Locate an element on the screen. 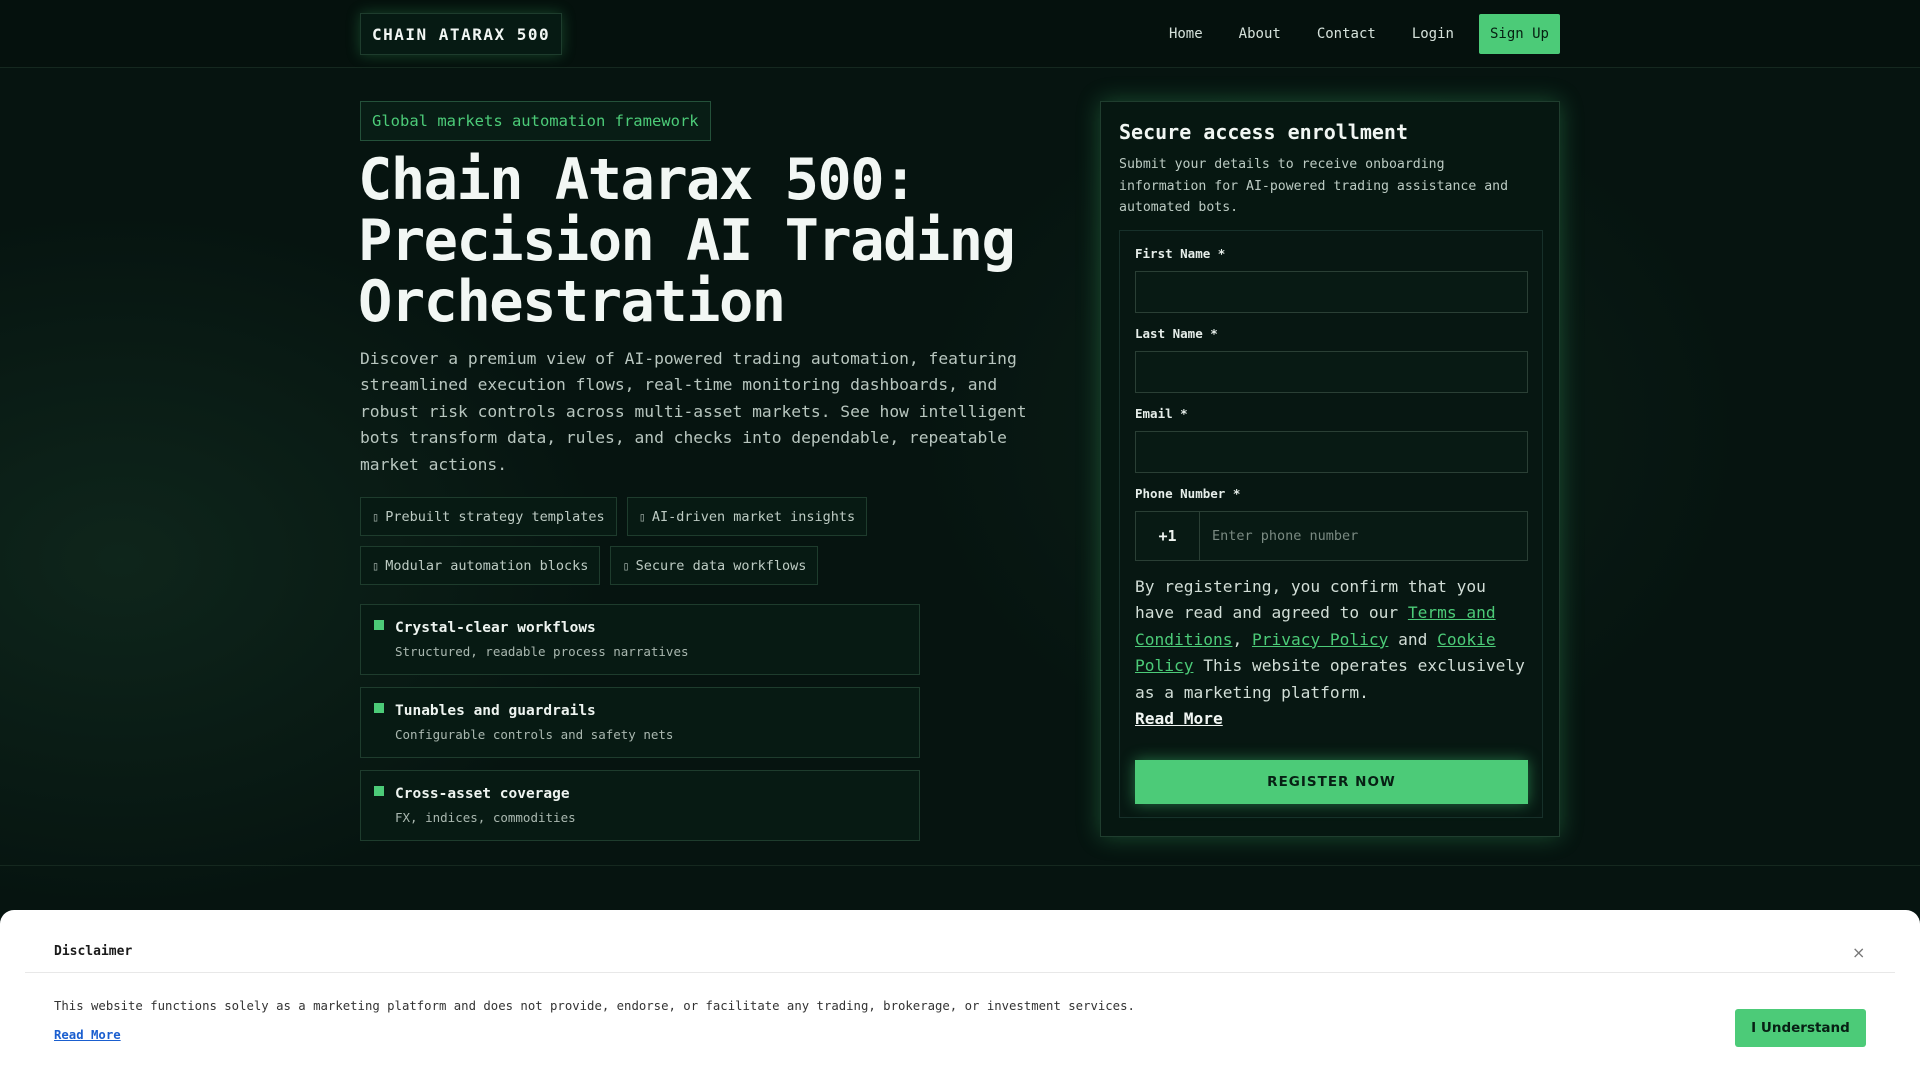 Image resolution: width=1920 pixels, height=1080 pixels. last-name-label: Last Name * is located at coordinates (1176, 333).